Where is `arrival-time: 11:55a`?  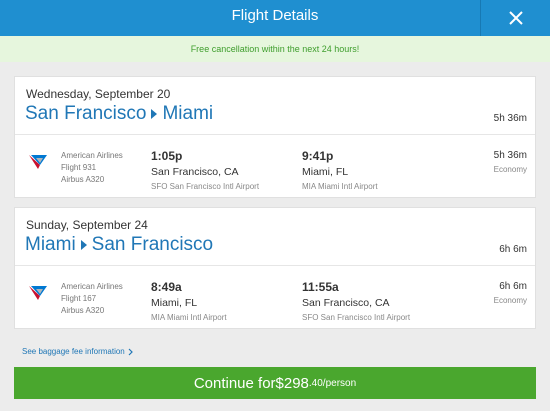 arrival-time: 11:55a is located at coordinates (320, 287).